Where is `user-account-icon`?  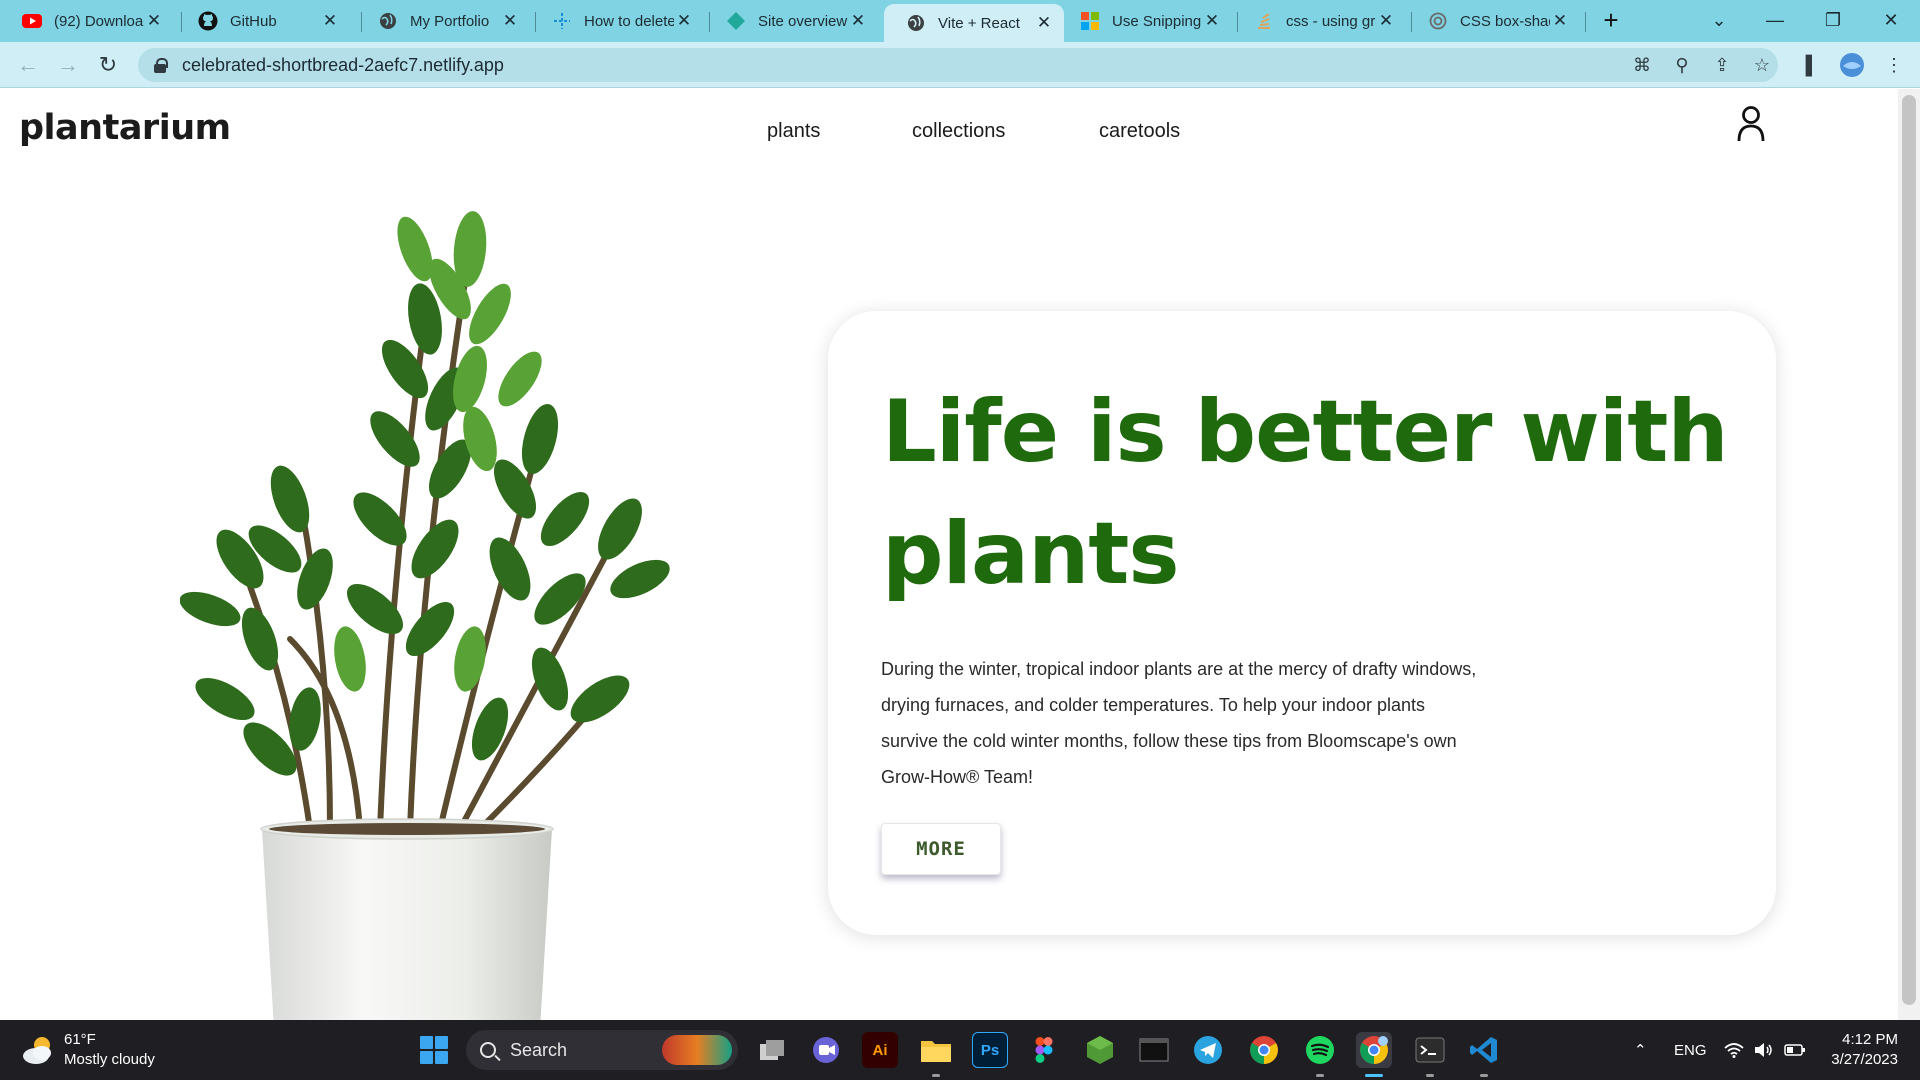
user-account-icon is located at coordinates (1751, 124).